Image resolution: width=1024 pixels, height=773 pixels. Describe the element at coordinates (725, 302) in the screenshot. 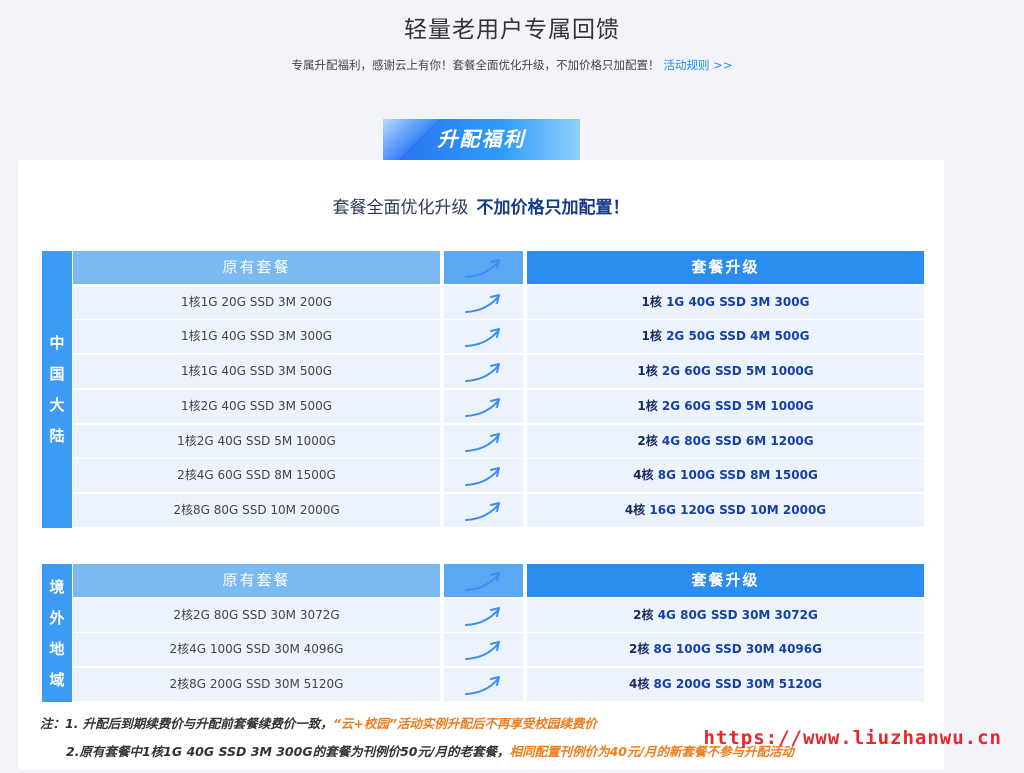

I see `upgrade-plan-cell: 1核 1G 40G SSD 3M 300G` at that location.